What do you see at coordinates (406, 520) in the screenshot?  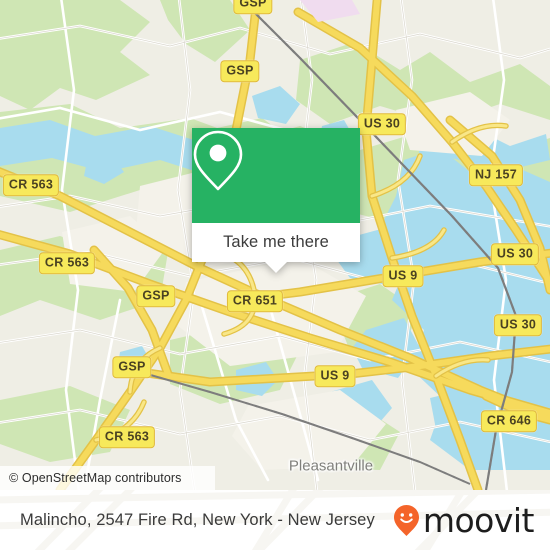 I see `moovit-pin-smiley-icon` at bounding box center [406, 520].